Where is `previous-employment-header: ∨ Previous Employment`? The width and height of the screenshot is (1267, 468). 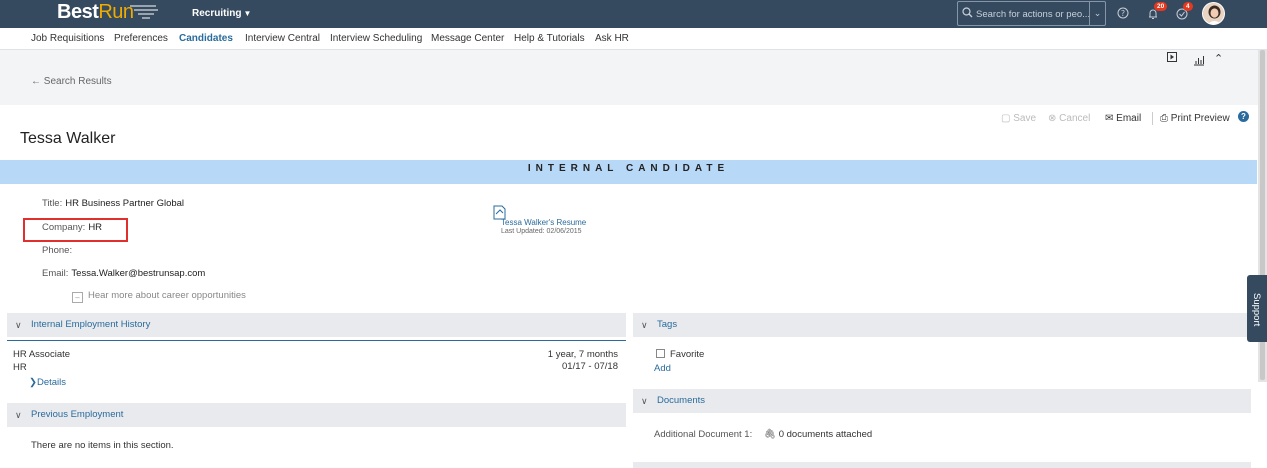
previous-employment-header: ∨ Previous Employment is located at coordinates (316, 415).